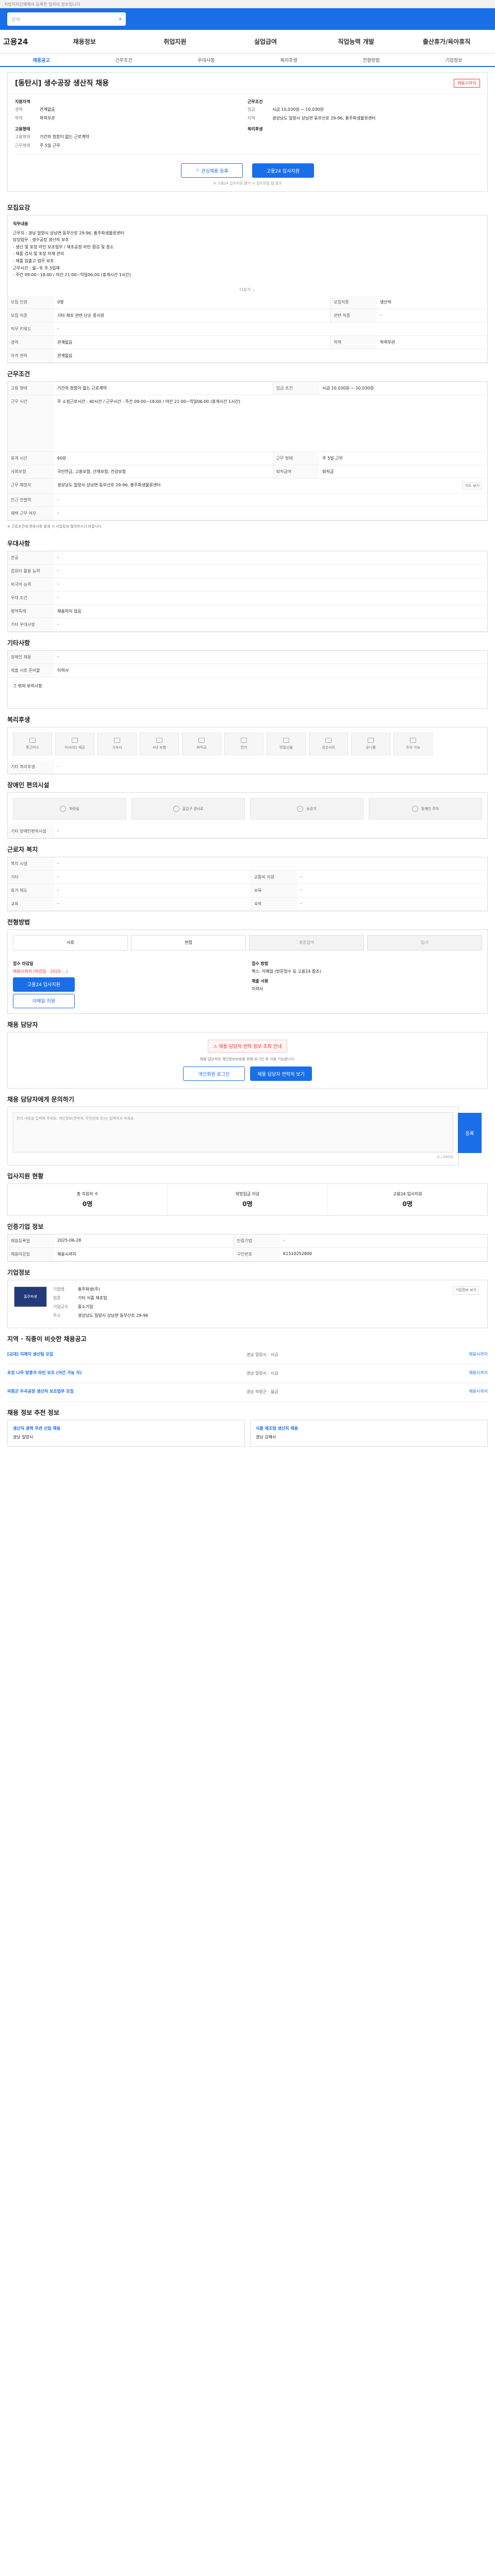 The width and height of the screenshot is (495, 2576). I want to click on interest-button: ☆ 관심채용 등록, so click(212, 170).